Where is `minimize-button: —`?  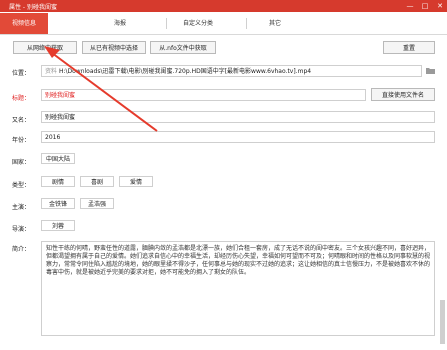
minimize-button: — is located at coordinates (410, 6).